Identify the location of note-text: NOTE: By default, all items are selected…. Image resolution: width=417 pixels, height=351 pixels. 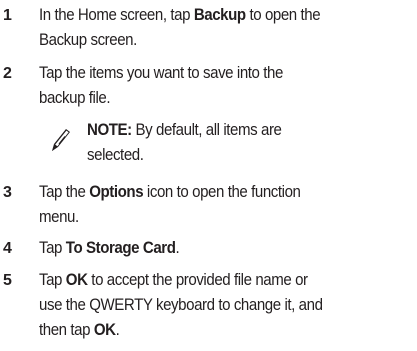
(184, 143).